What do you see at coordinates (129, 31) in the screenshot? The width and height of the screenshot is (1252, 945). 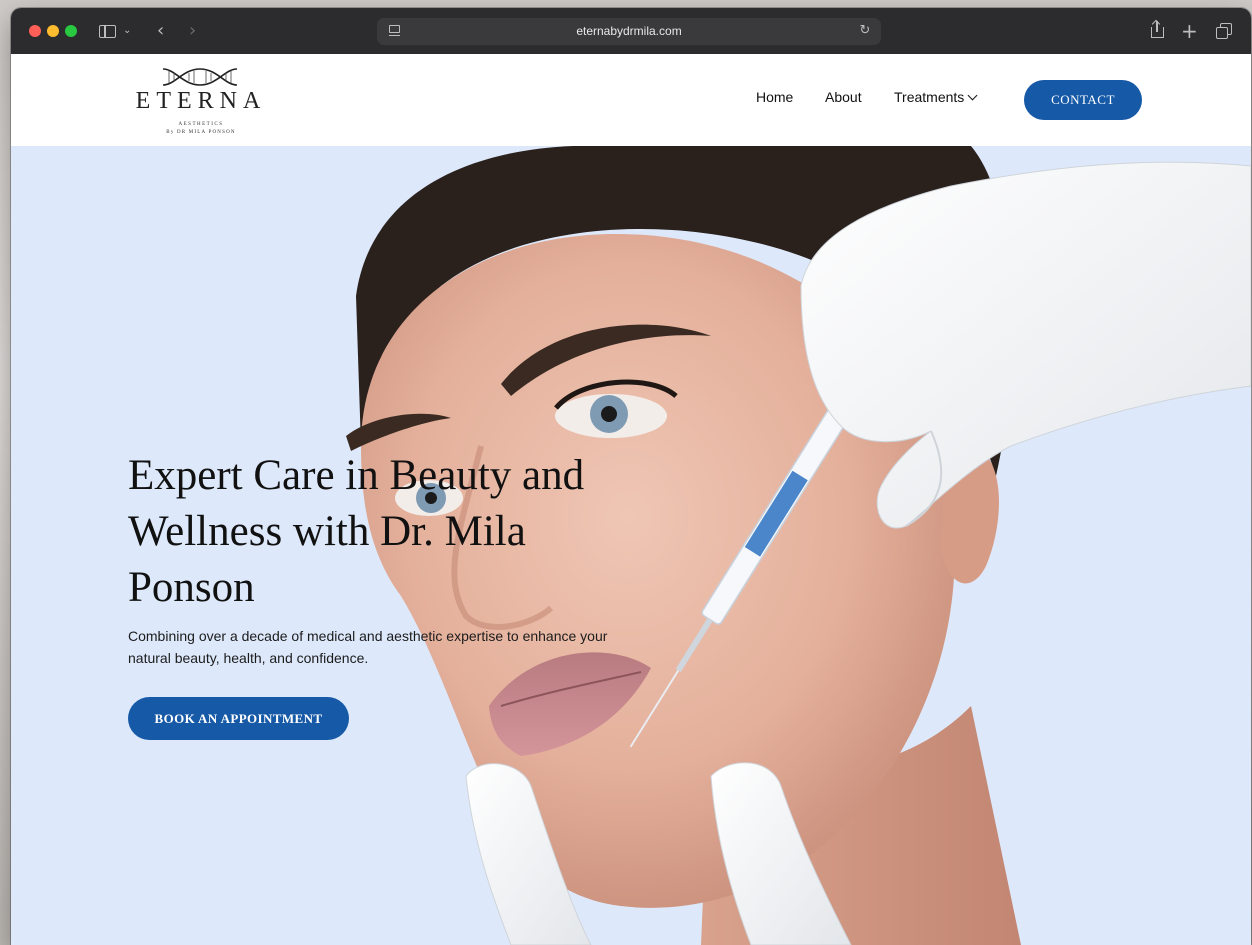 I see `chevron-down-icon: ⌄` at bounding box center [129, 31].